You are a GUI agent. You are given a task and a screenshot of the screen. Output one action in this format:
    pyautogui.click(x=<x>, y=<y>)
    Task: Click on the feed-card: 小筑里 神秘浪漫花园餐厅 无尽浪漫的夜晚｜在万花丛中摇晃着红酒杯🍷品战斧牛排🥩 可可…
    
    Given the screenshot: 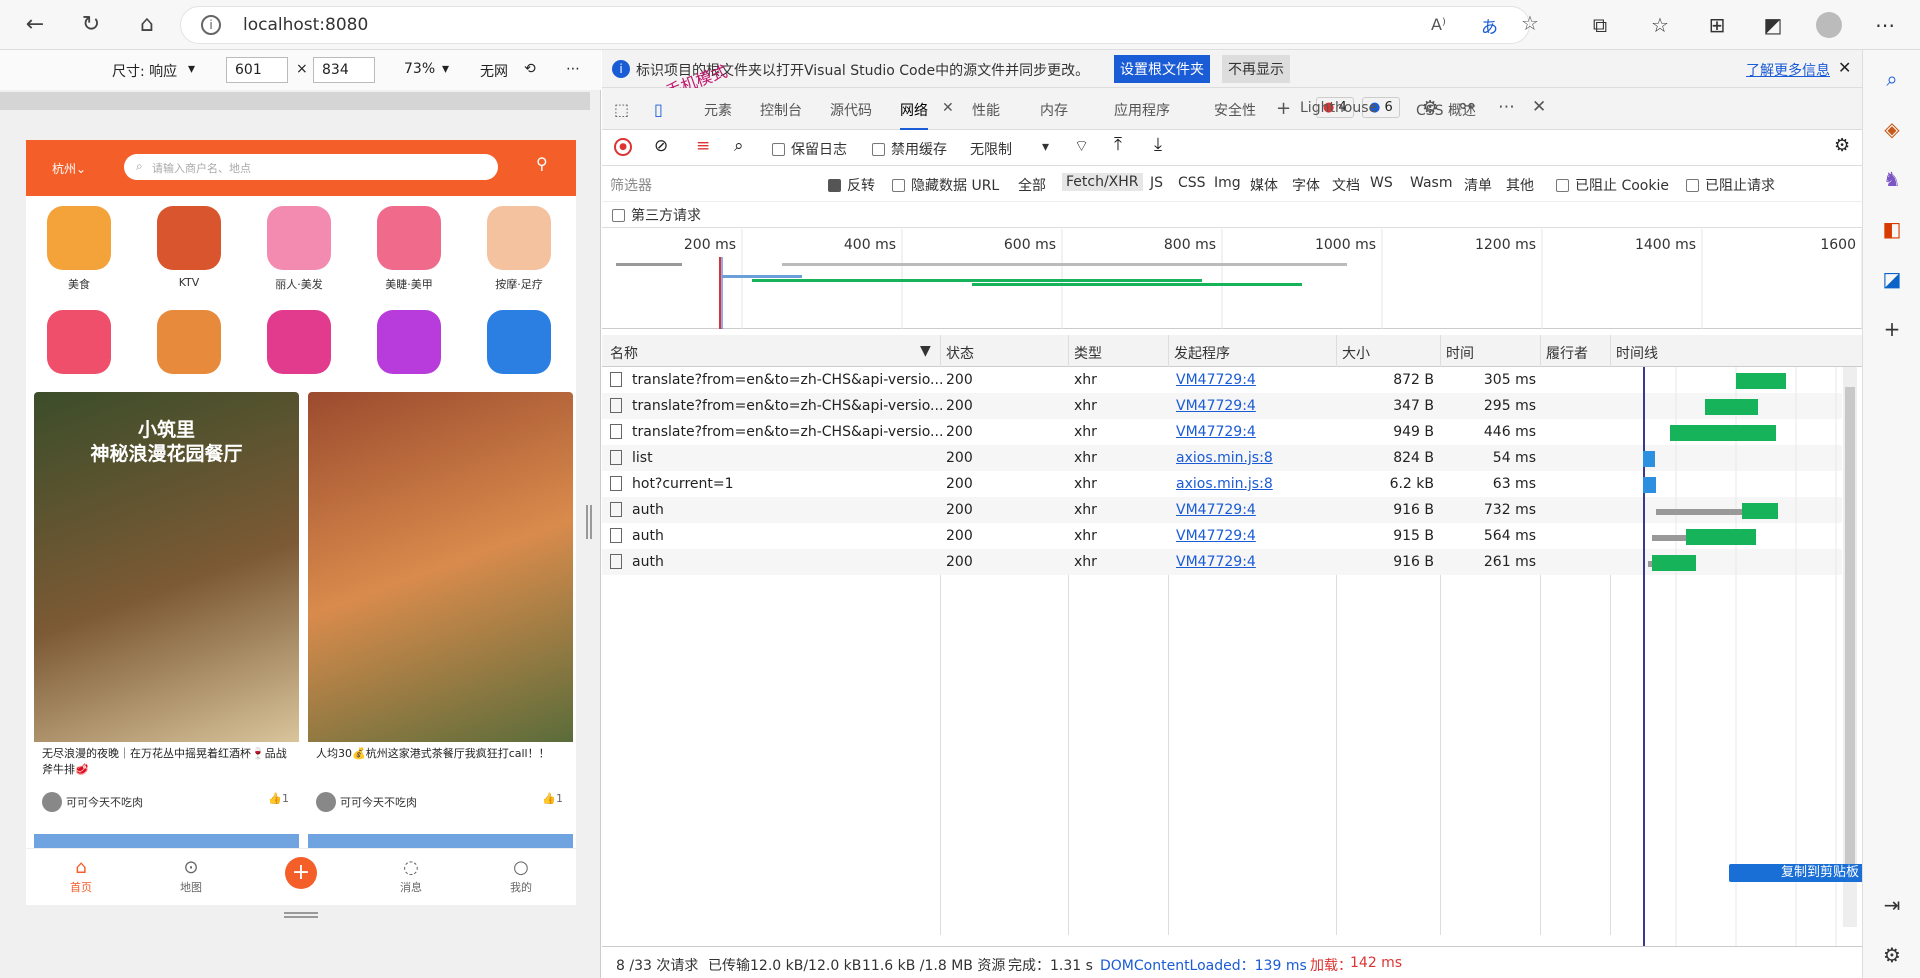 What is the action you would take?
    pyautogui.click(x=166, y=608)
    